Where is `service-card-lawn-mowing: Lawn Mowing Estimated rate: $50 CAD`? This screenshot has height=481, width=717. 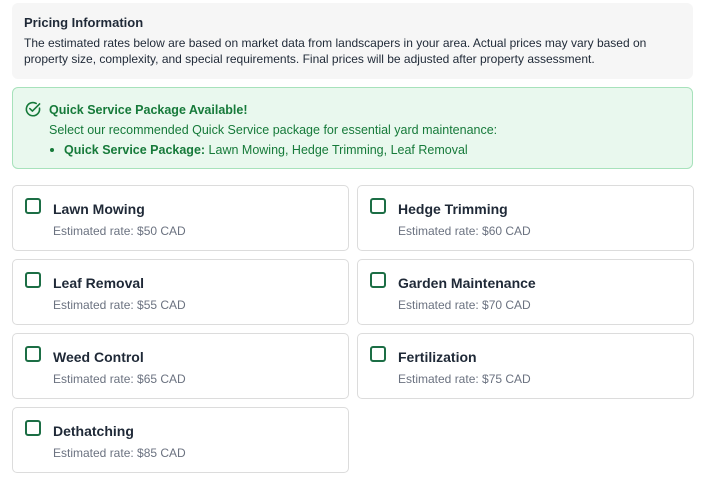 service-card-lawn-mowing: Lawn Mowing Estimated rate: $50 CAD is located at coordinates (180, 218).